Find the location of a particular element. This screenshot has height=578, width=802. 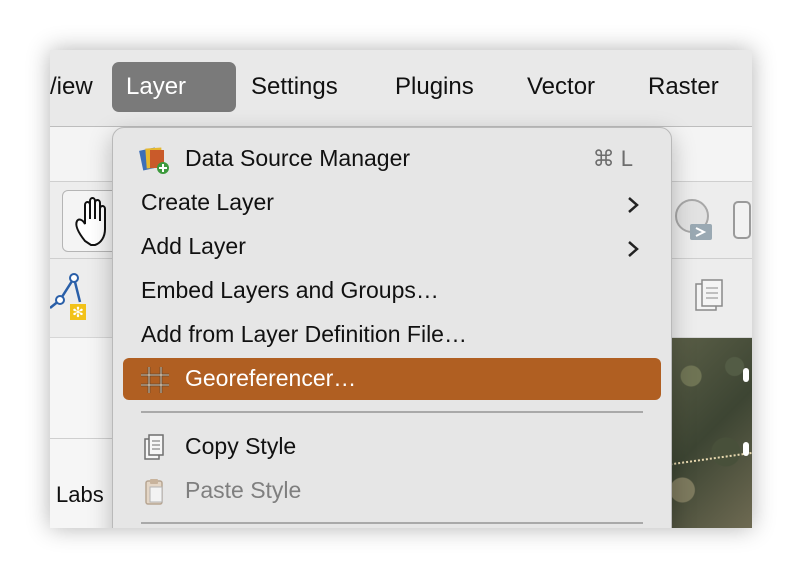

menu-item-create-layer: Create Layer is located at coordinates (392, 203).